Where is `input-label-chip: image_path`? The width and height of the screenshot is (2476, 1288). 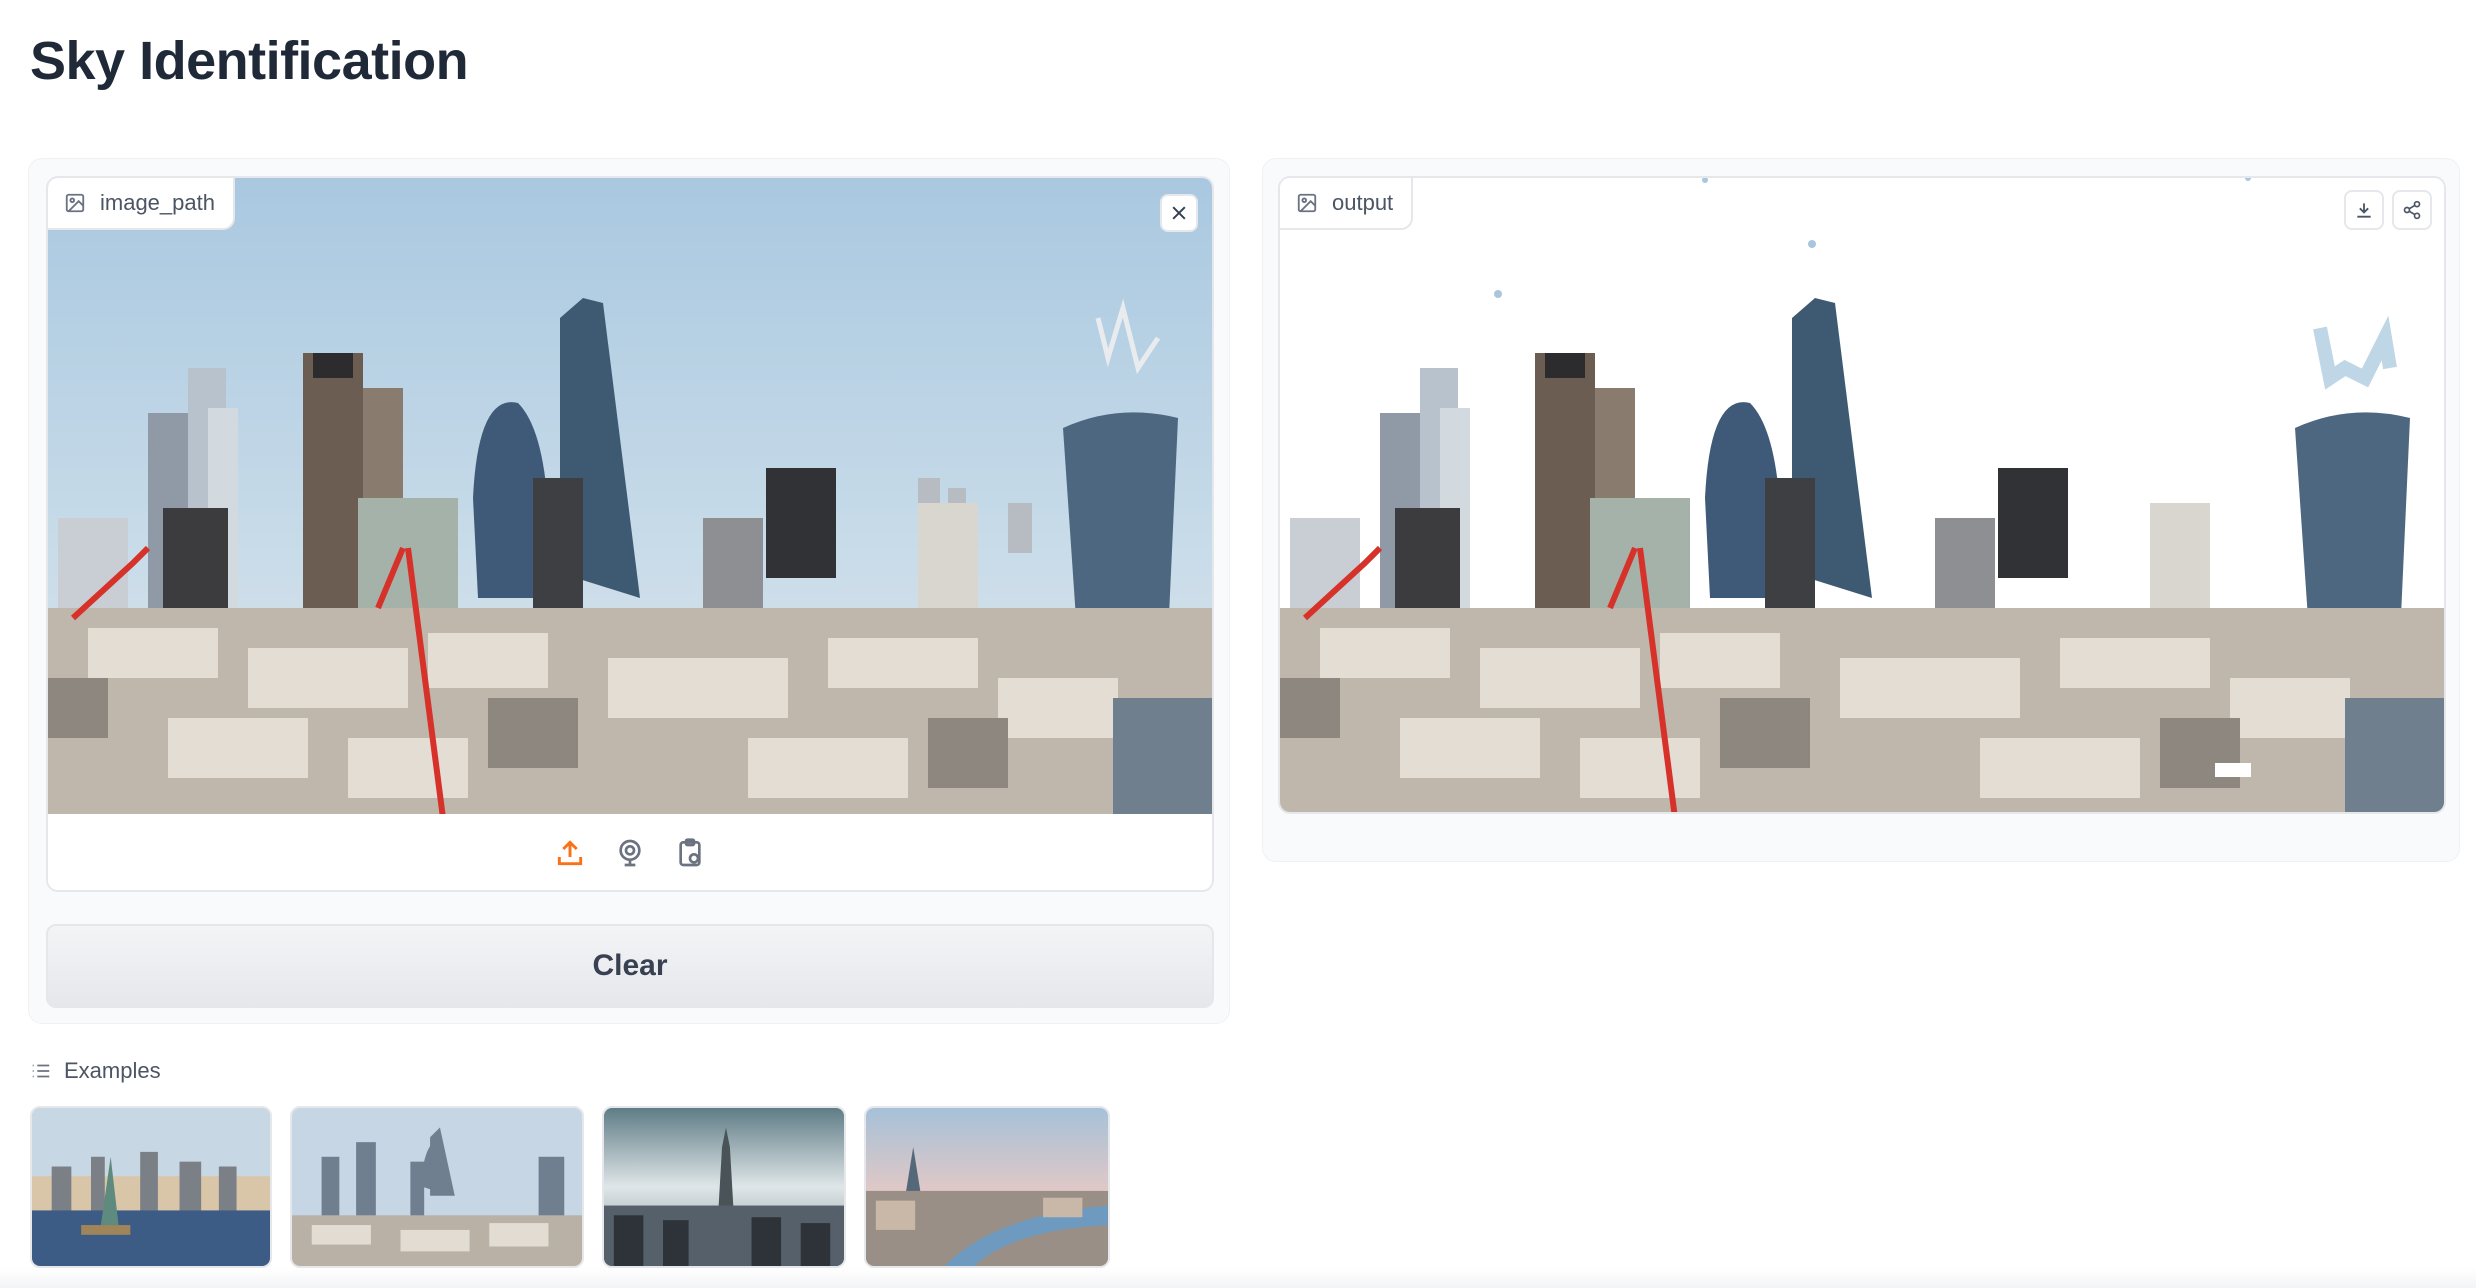
input-label-chip: image_path is located at coordinates (141, 204).